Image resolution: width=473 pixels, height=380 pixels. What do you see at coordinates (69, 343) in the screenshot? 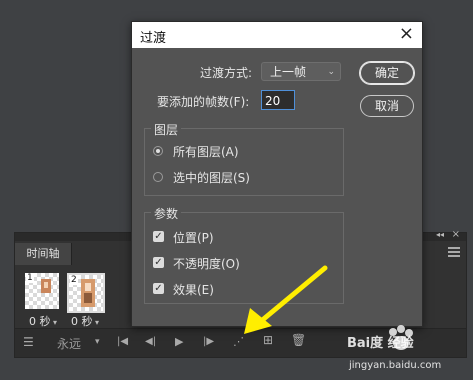
I see `loop-select: 永远` at bounding box center [69, 343].